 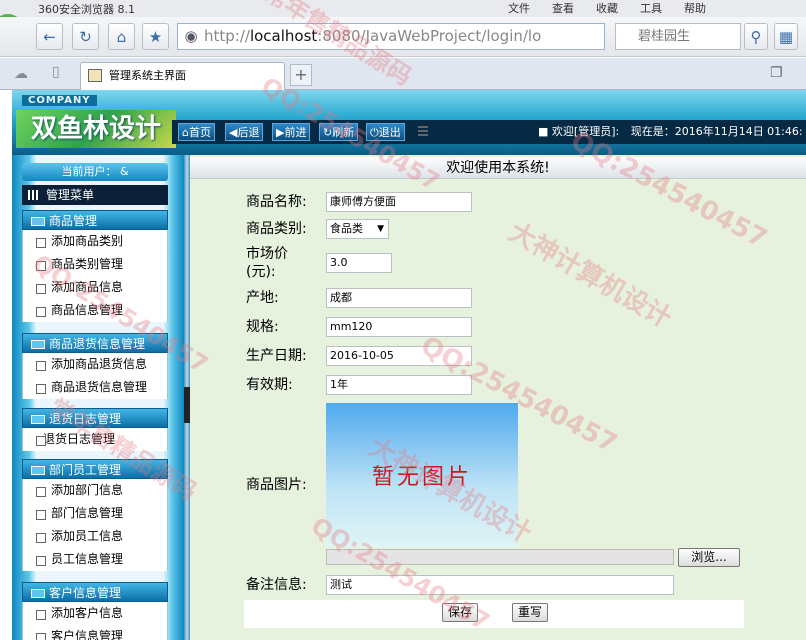 What do you see at coordinates (429, 36) in the screenshot?
I see `url-rest: :8080/JavaWebProject/login/lo` at bounding box center [429, 36].